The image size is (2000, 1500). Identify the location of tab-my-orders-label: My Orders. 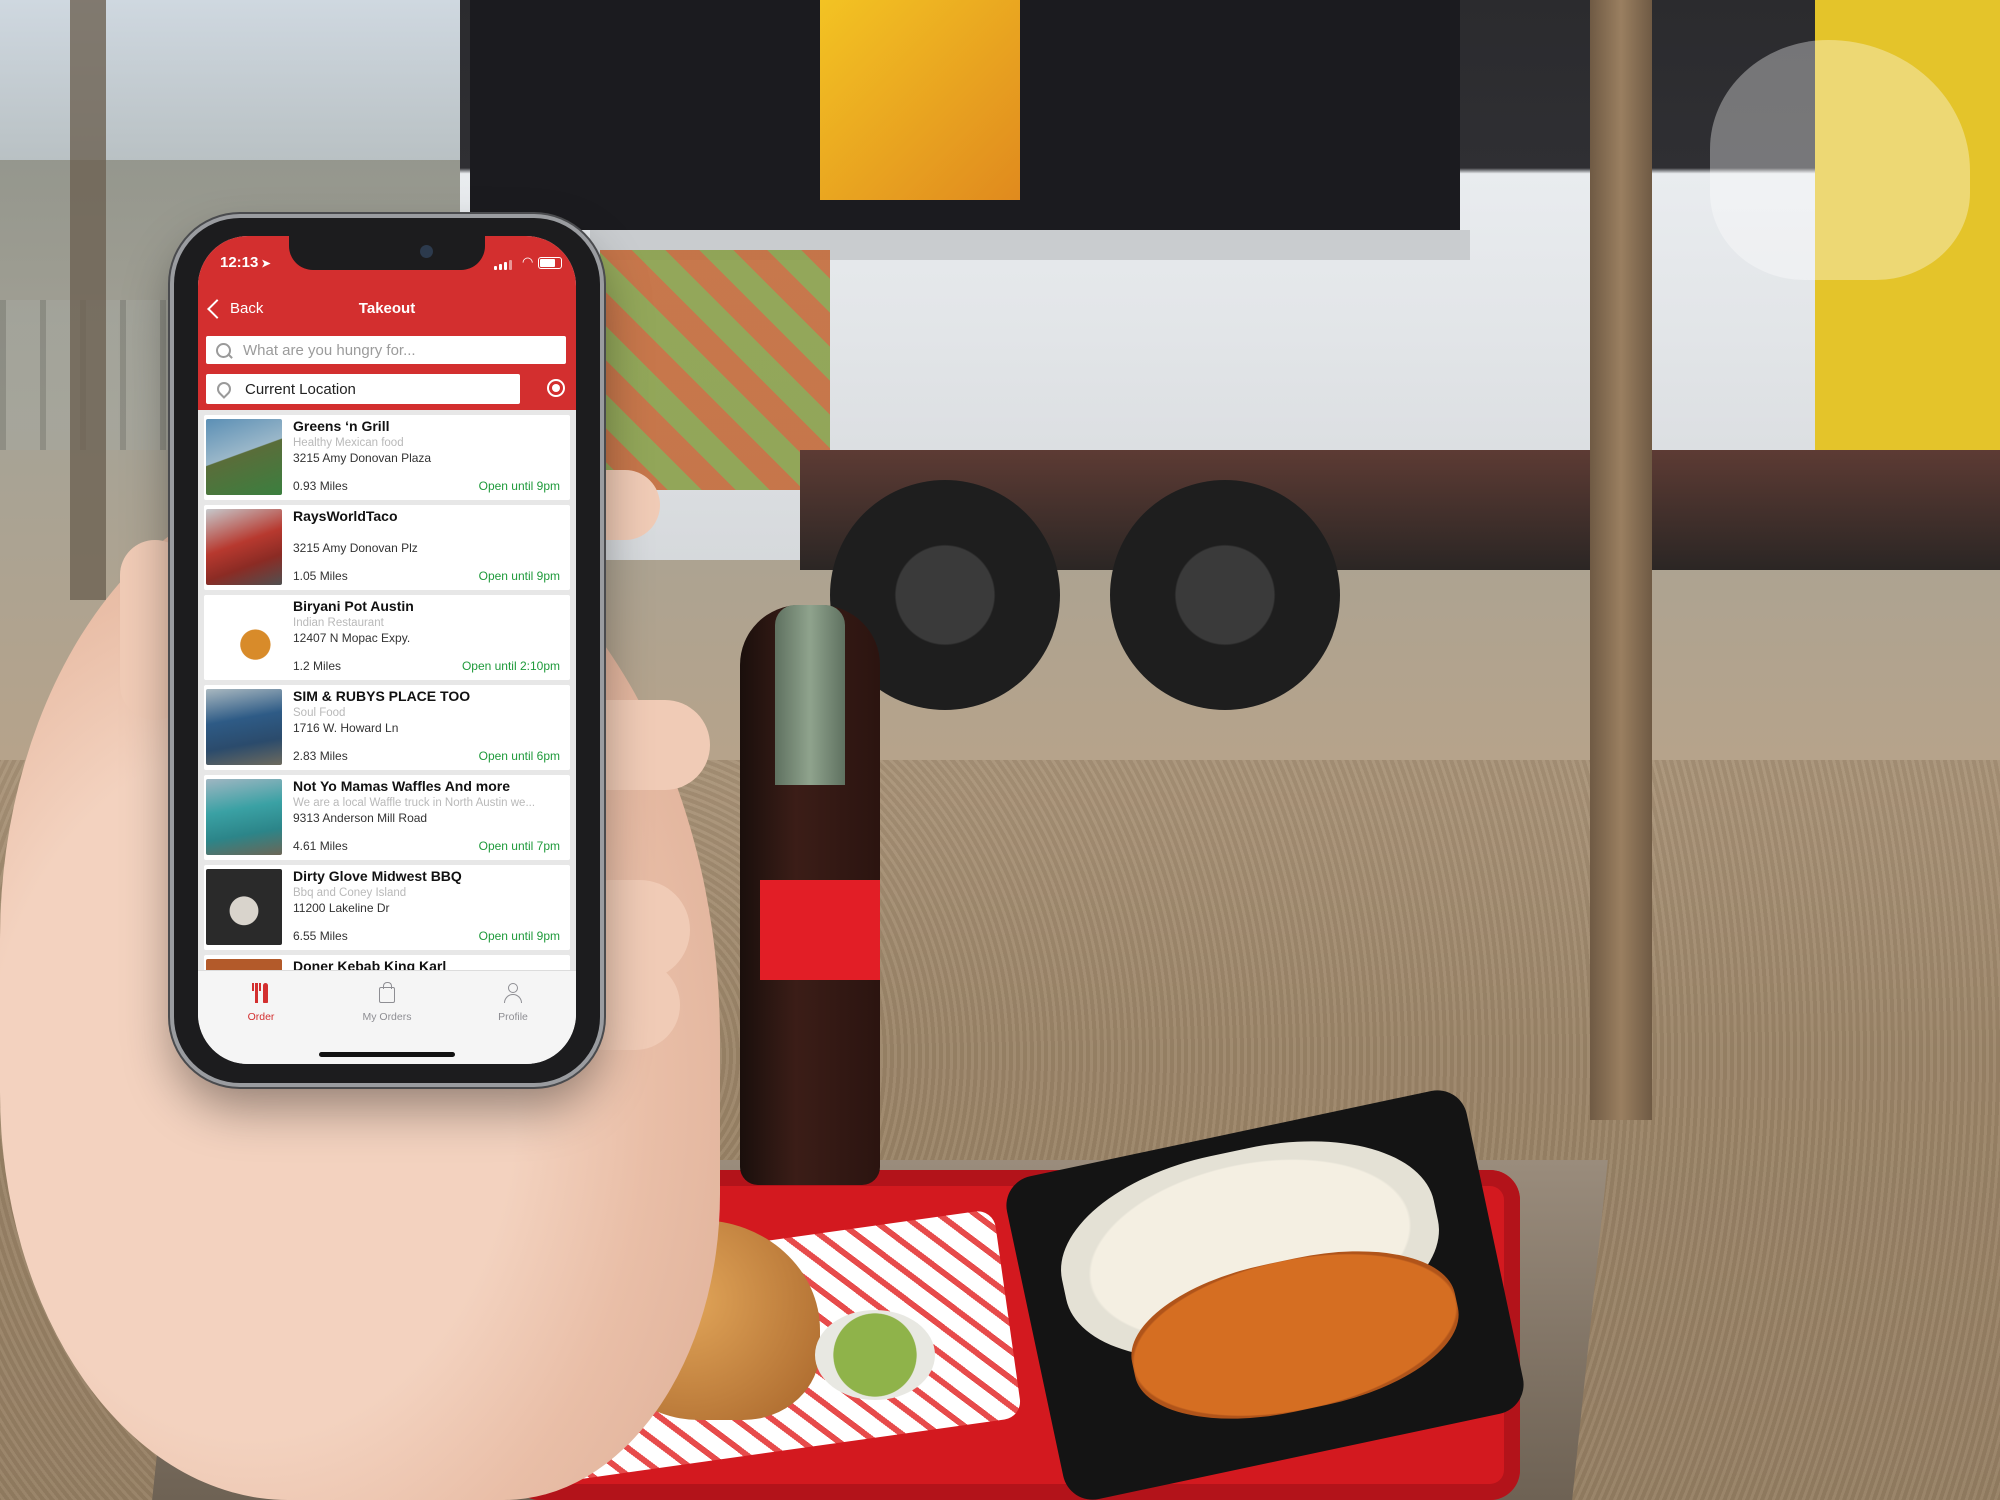
(387, 1017).